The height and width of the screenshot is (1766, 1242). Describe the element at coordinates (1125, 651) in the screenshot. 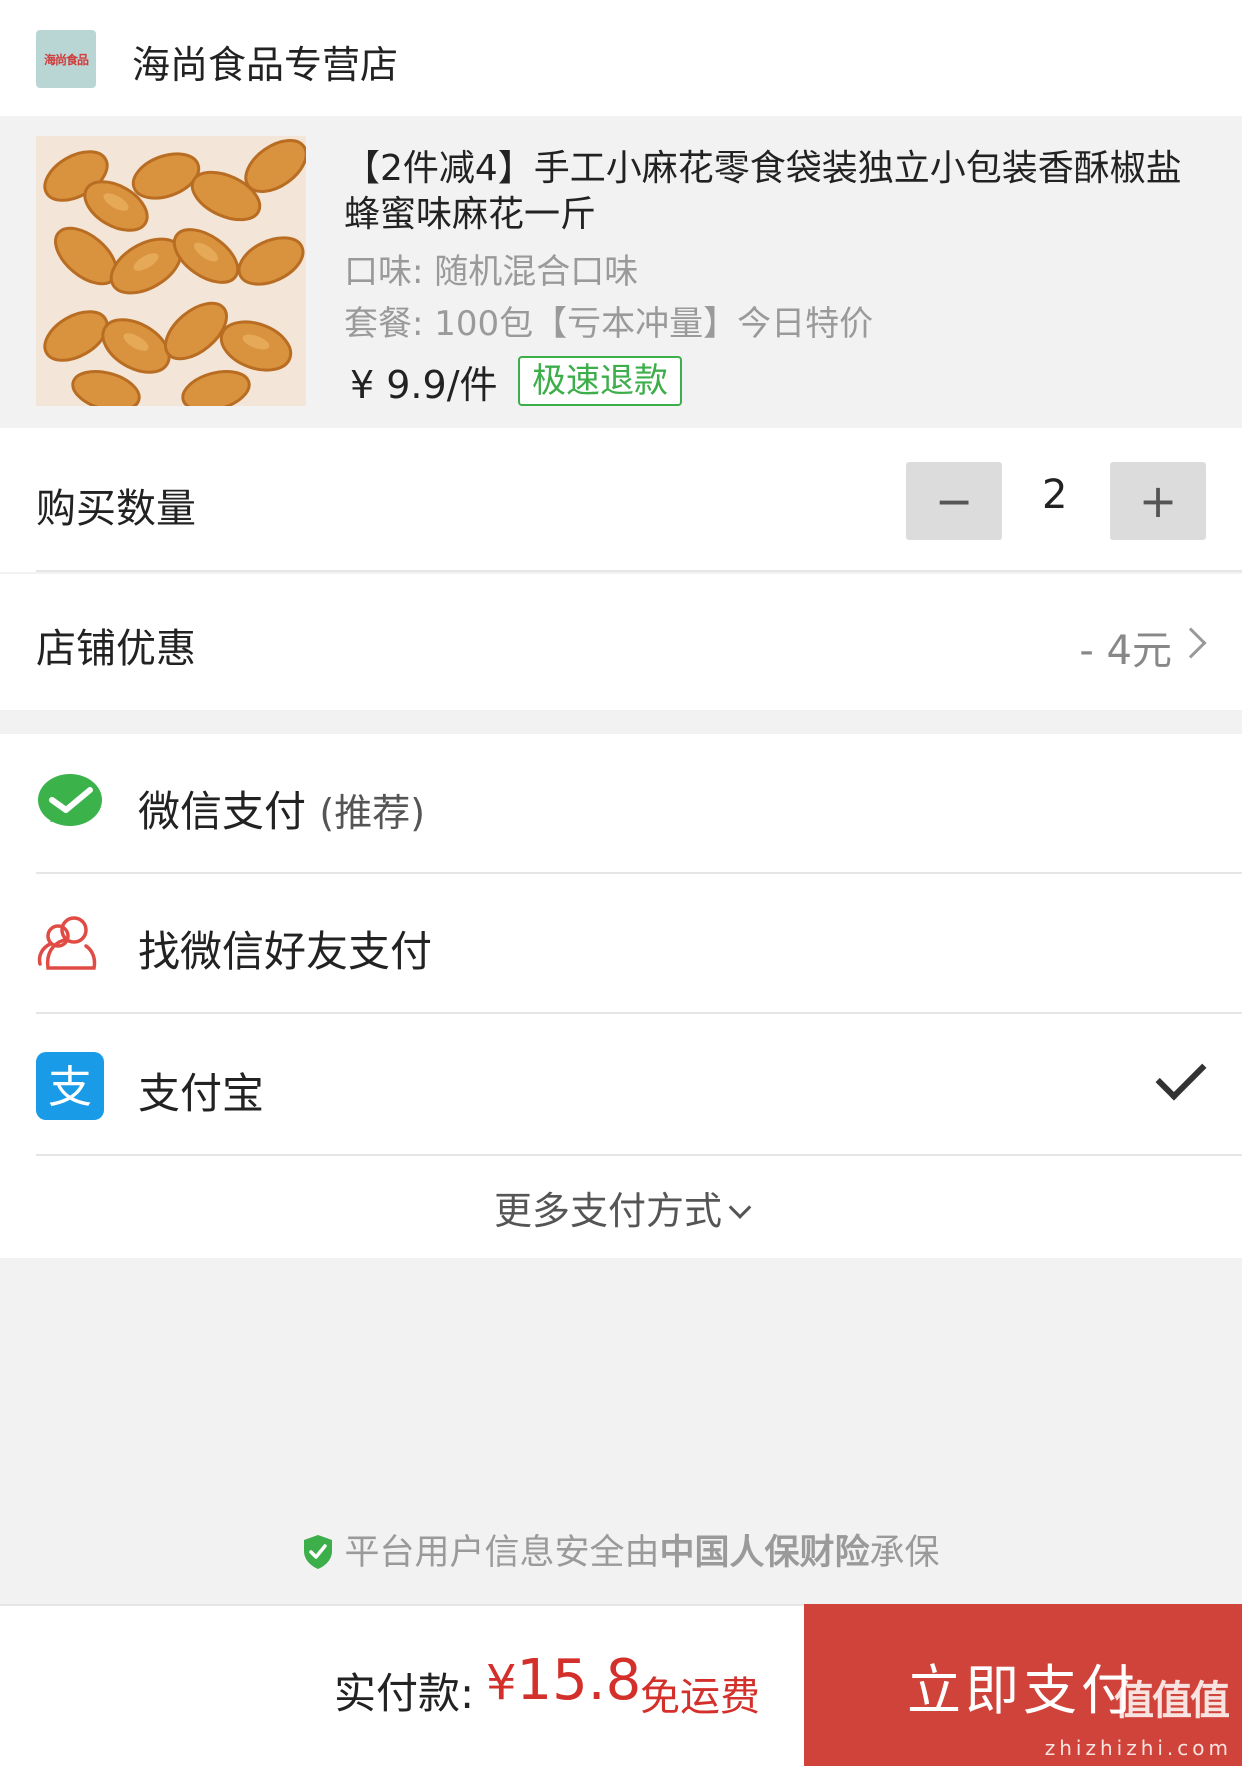

I see `shop-discount-value: - 4元` at that location.